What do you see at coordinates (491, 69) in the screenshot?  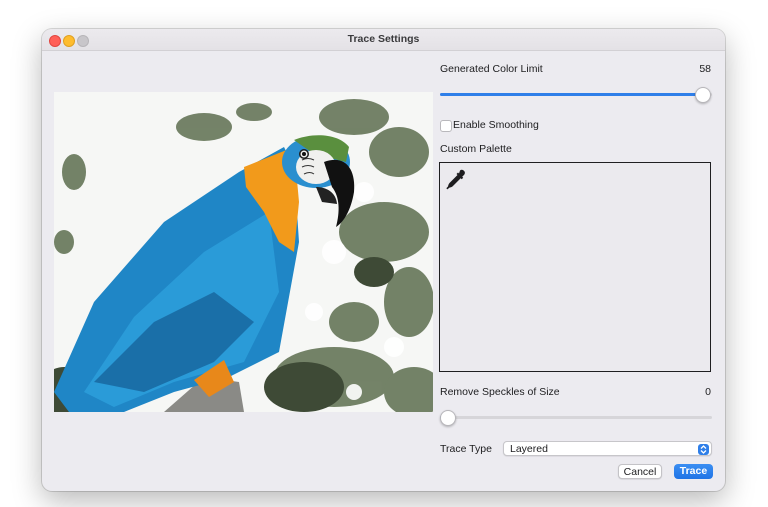 I see `color-limit-label: Generated Color Limit` at bounding box center [491, 69].